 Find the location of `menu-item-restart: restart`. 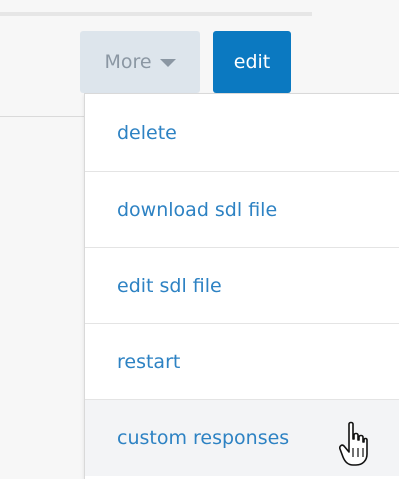

menu-item-restart: restart is located at coordinates (242, 362).